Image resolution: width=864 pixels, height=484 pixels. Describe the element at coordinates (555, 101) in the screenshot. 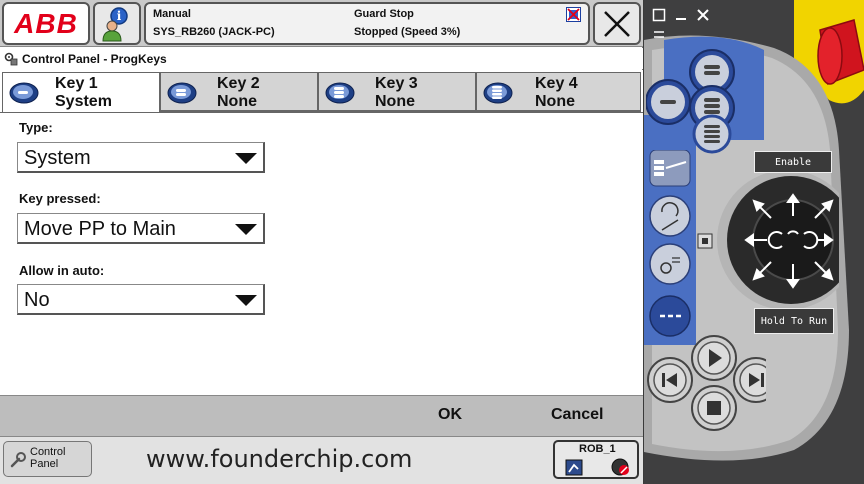

I see `tab-key-4-value: None` at that location.